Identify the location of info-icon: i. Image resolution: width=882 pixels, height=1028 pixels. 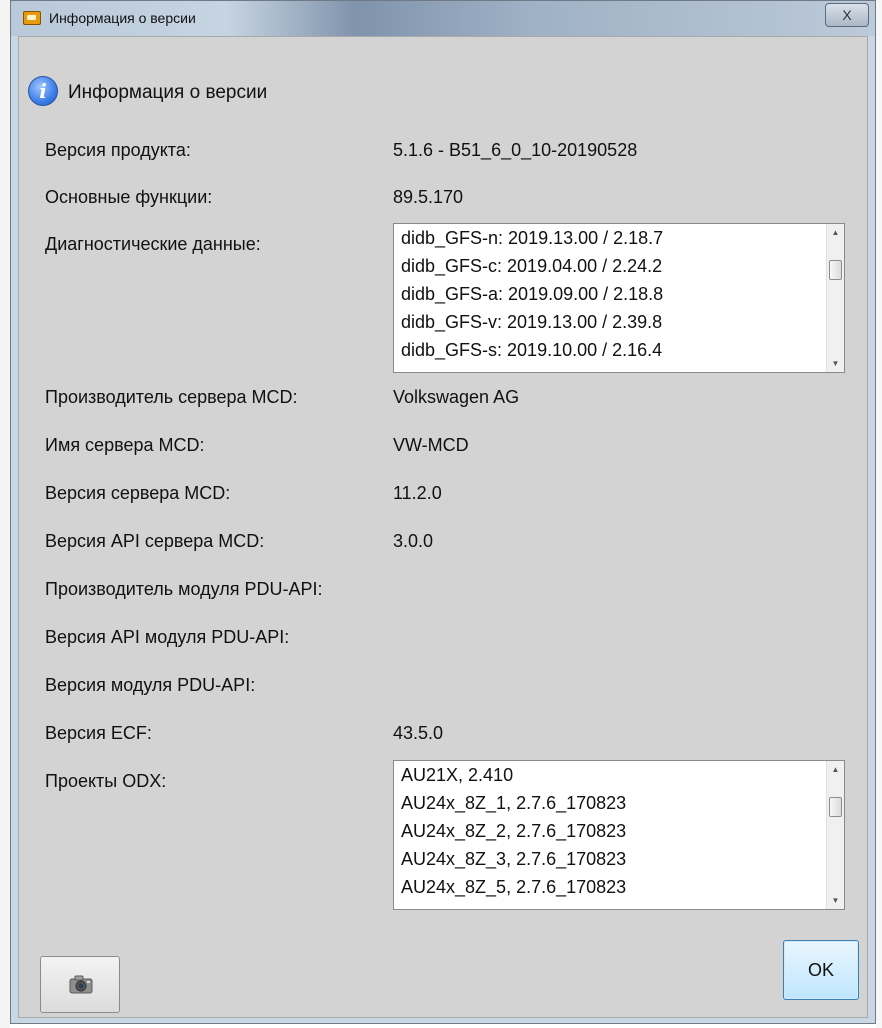
(43, 91).